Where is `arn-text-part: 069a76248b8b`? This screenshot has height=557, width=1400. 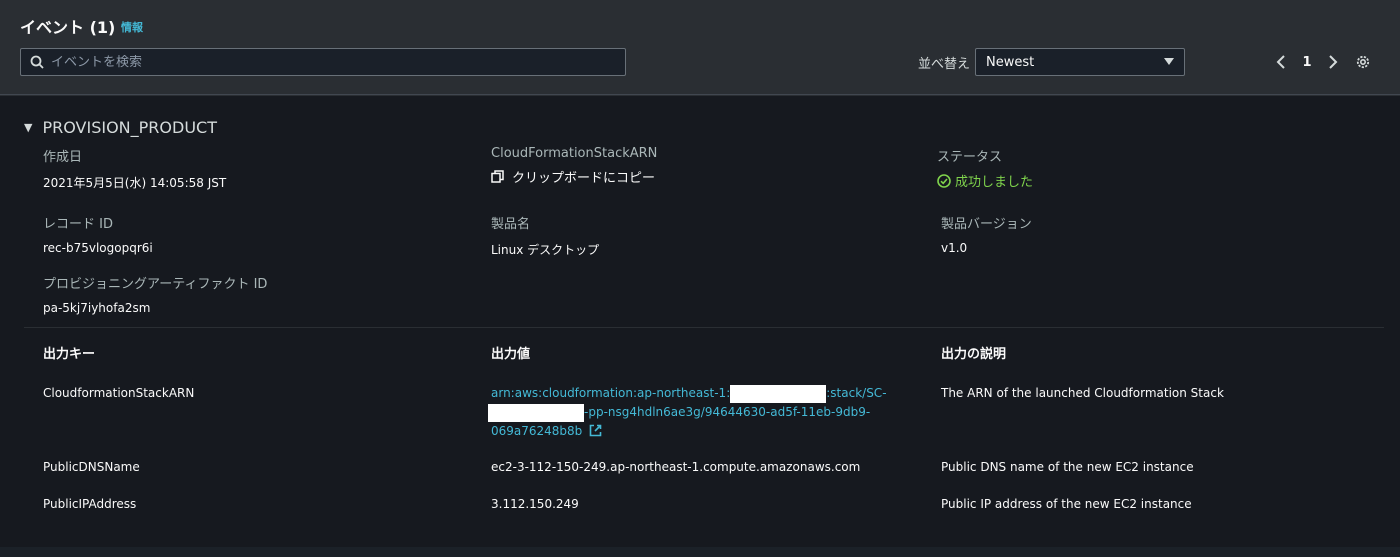
arn-text-part: 069a76248b8b is located at coordinates (537, 431).